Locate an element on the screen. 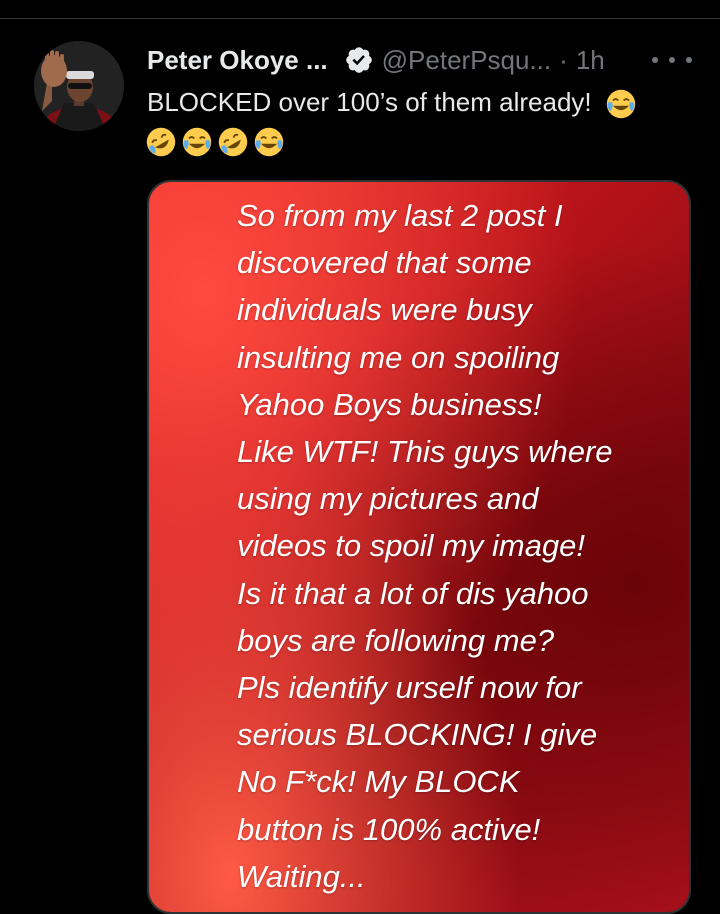 This screenshot has width=720, height=914. avatar-photo is located at coordinates (79, 86).